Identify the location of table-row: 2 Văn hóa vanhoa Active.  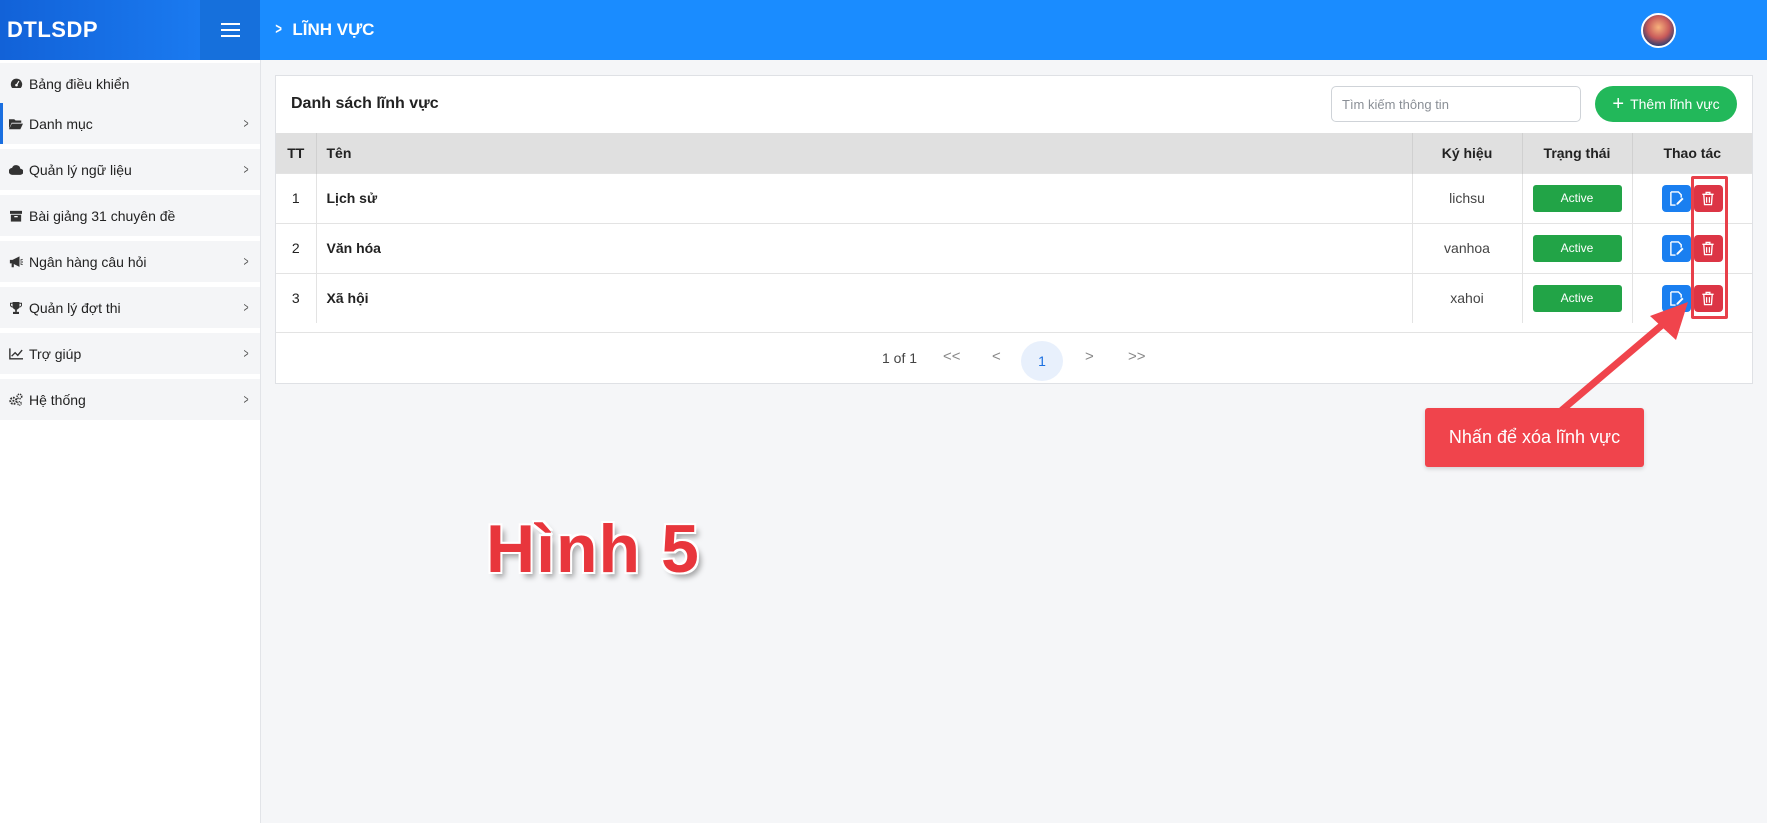
(1014, 247).